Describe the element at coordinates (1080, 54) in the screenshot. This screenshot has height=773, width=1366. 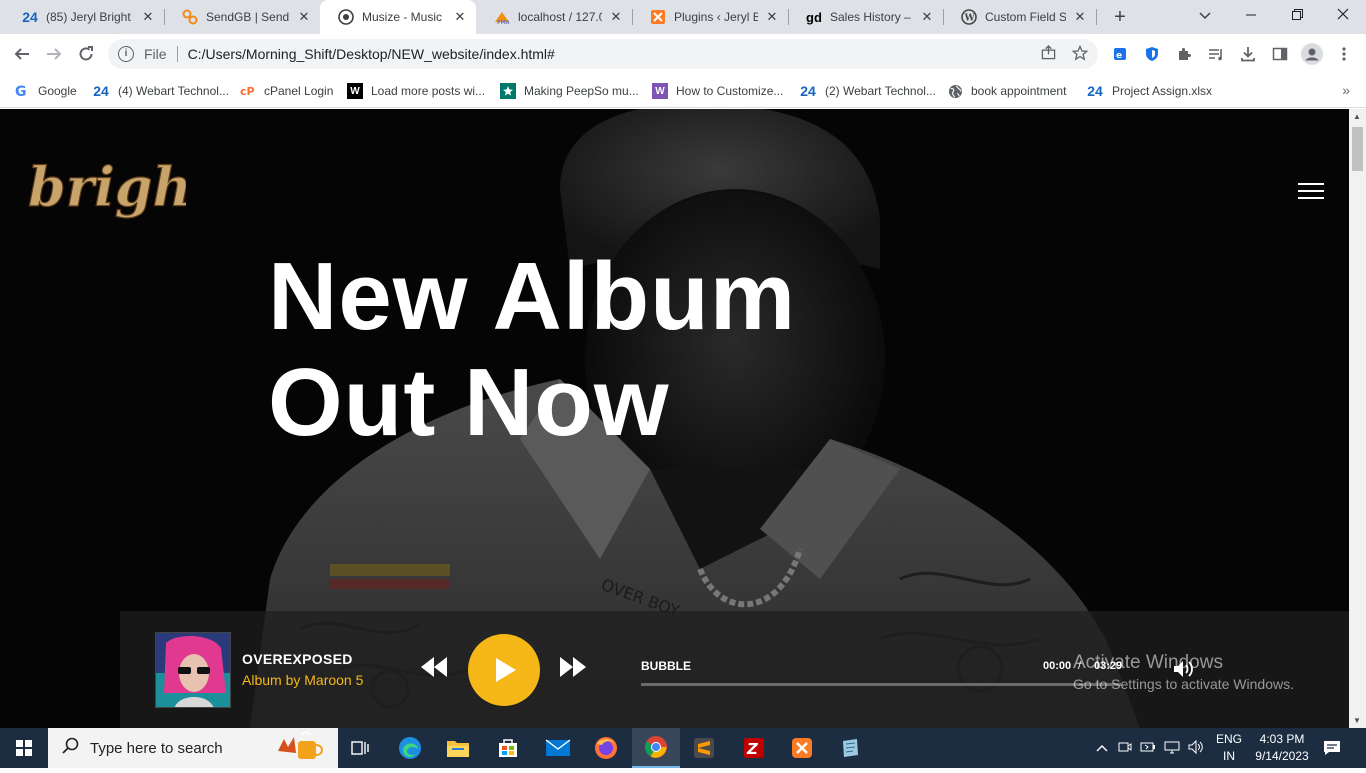
I see `bookmark-star-icon` at that location.